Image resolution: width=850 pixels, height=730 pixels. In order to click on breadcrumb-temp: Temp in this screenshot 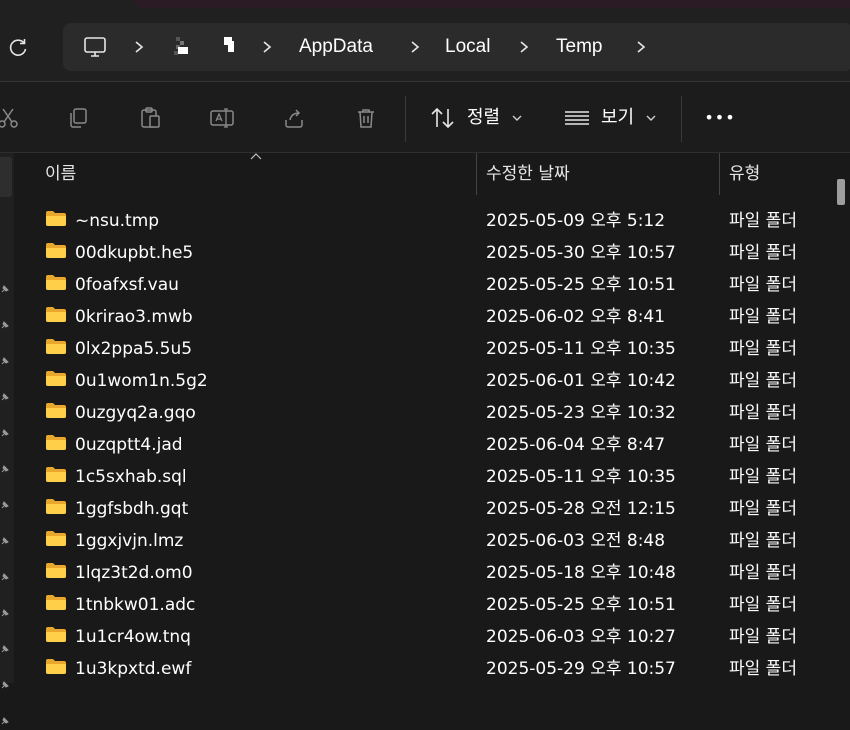, I will do `click(579, 47)`.